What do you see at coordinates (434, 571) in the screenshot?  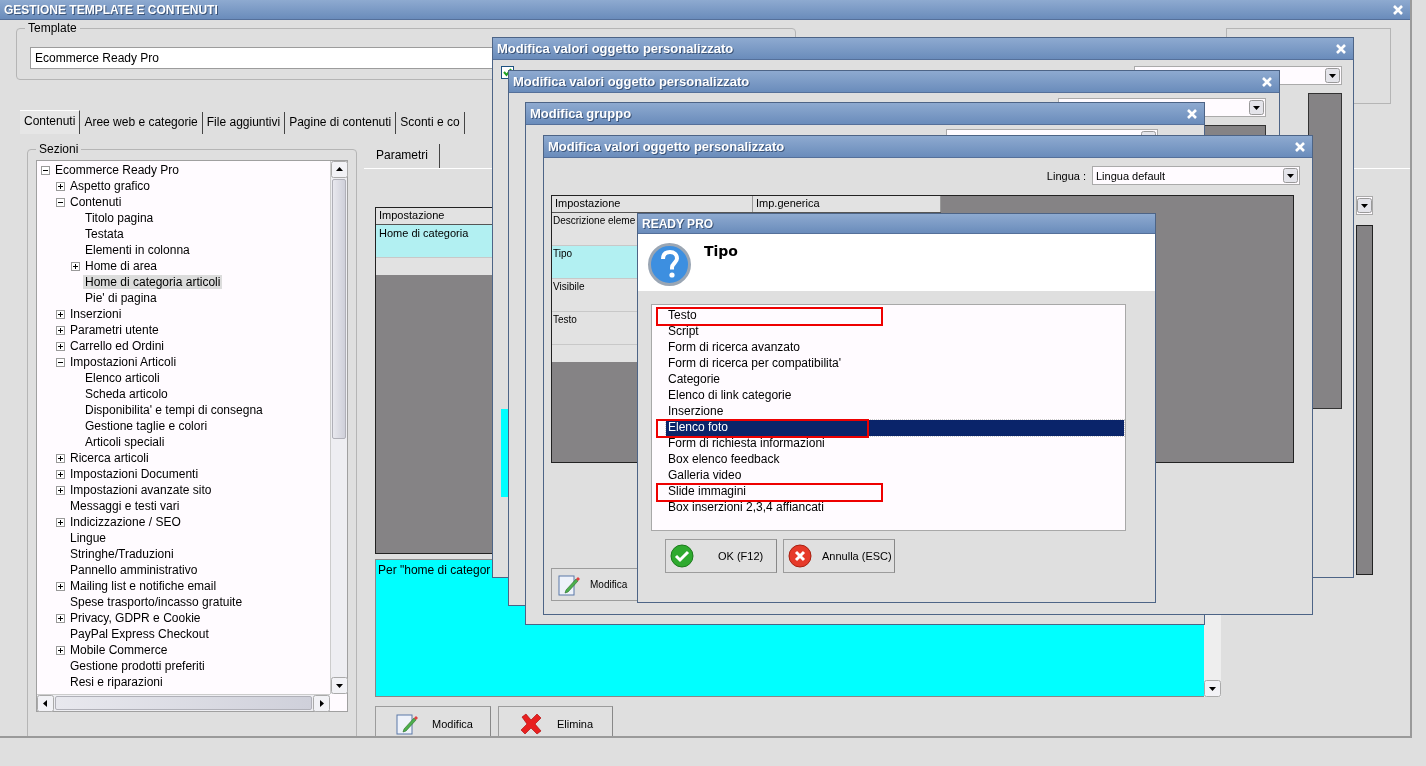 I see `description-text: Per "home di categor` at bounding box center [434, 571].